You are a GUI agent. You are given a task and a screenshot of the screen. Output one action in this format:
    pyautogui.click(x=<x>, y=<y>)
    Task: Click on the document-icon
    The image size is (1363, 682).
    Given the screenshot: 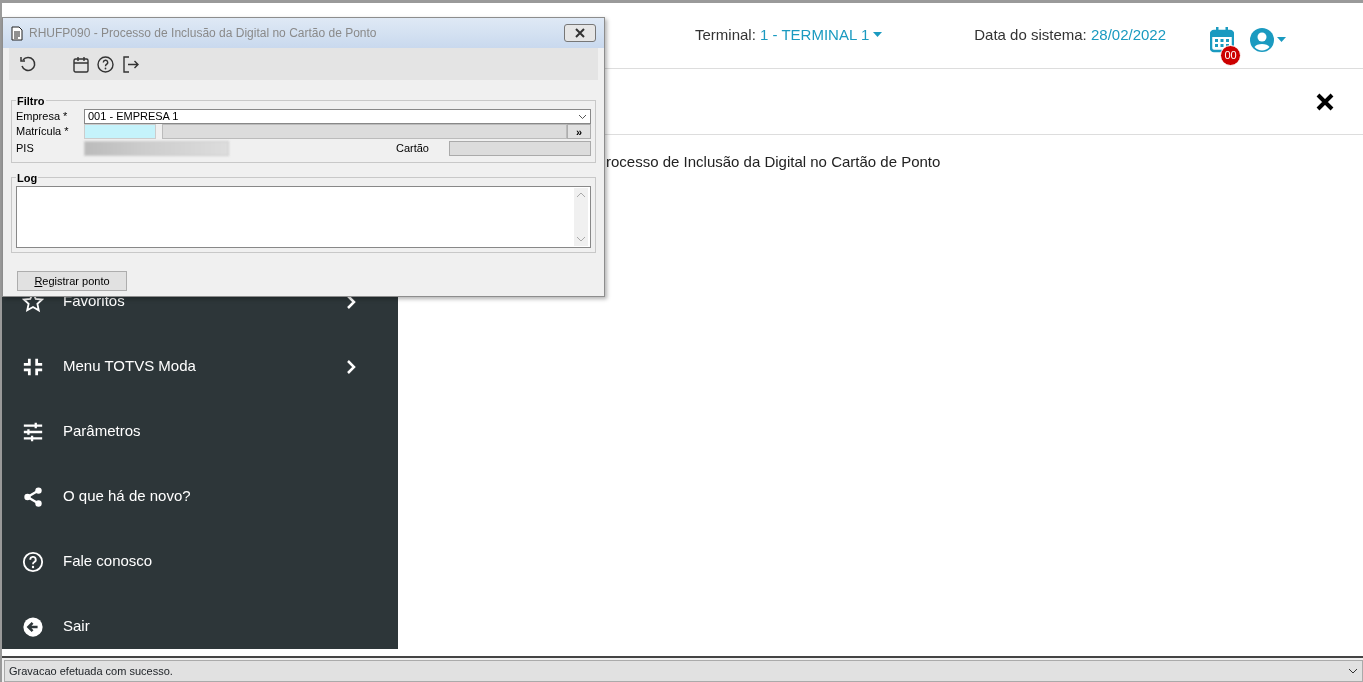 What is the action you would take?
    pyautogui.click(x=17, y=33)
    